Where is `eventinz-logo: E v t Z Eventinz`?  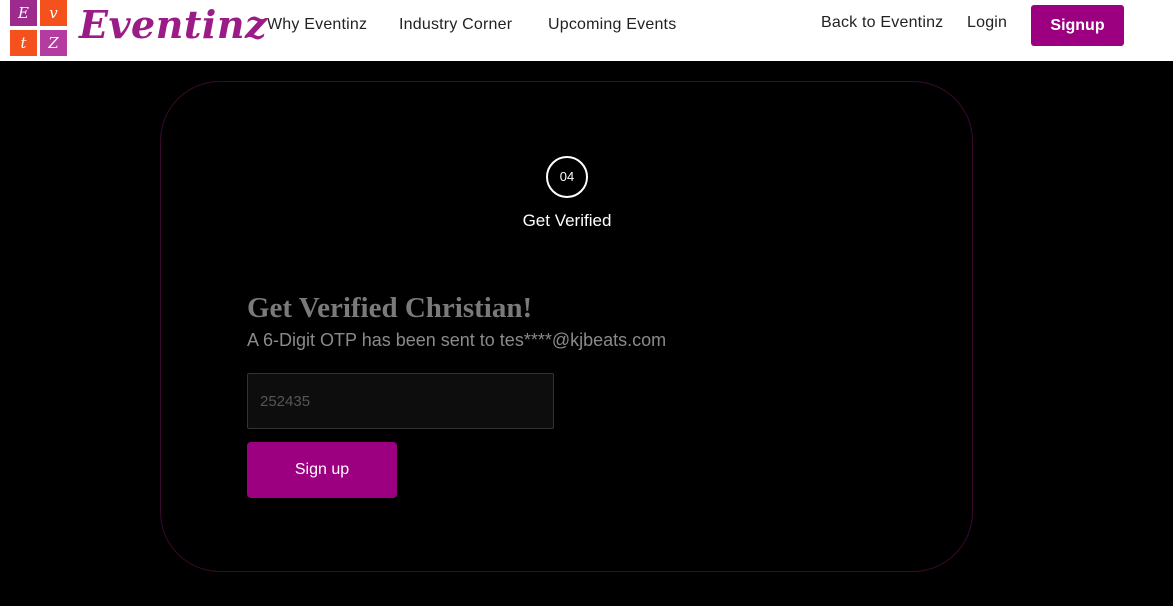 eventinz-logo: E v t Z Eventinz is located at coordinates (133, 30).